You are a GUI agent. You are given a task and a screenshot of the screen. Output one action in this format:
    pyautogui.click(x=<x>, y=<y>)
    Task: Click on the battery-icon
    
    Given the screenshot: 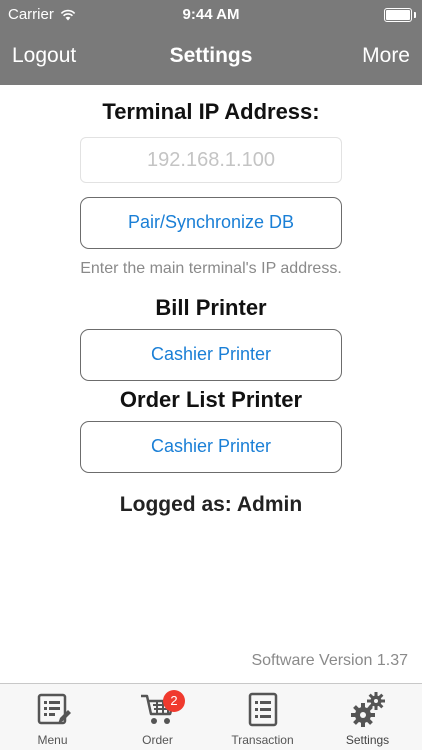 What is the action you would take?
    pyautogui.click(x=400, y=15)
    